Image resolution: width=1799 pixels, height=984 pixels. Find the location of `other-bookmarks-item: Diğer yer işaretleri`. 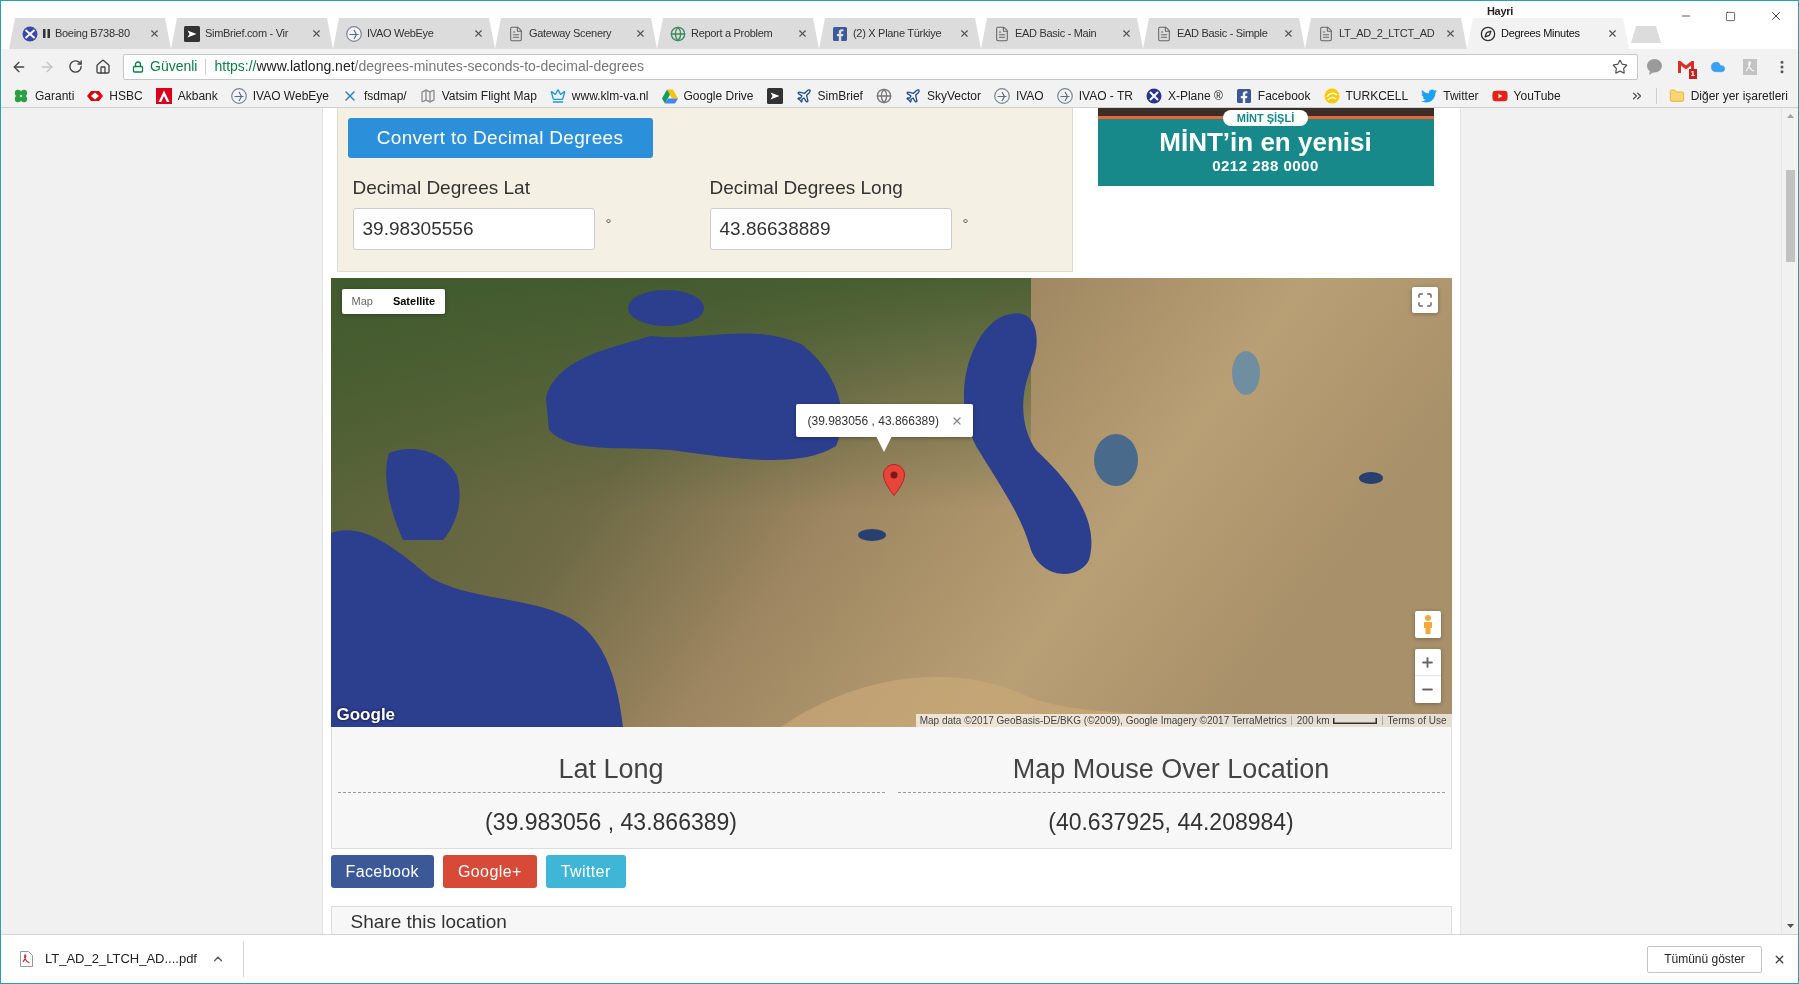

other-bookmarks-item: Diğer yer işaretleri is located at coordinates (1728, 95).